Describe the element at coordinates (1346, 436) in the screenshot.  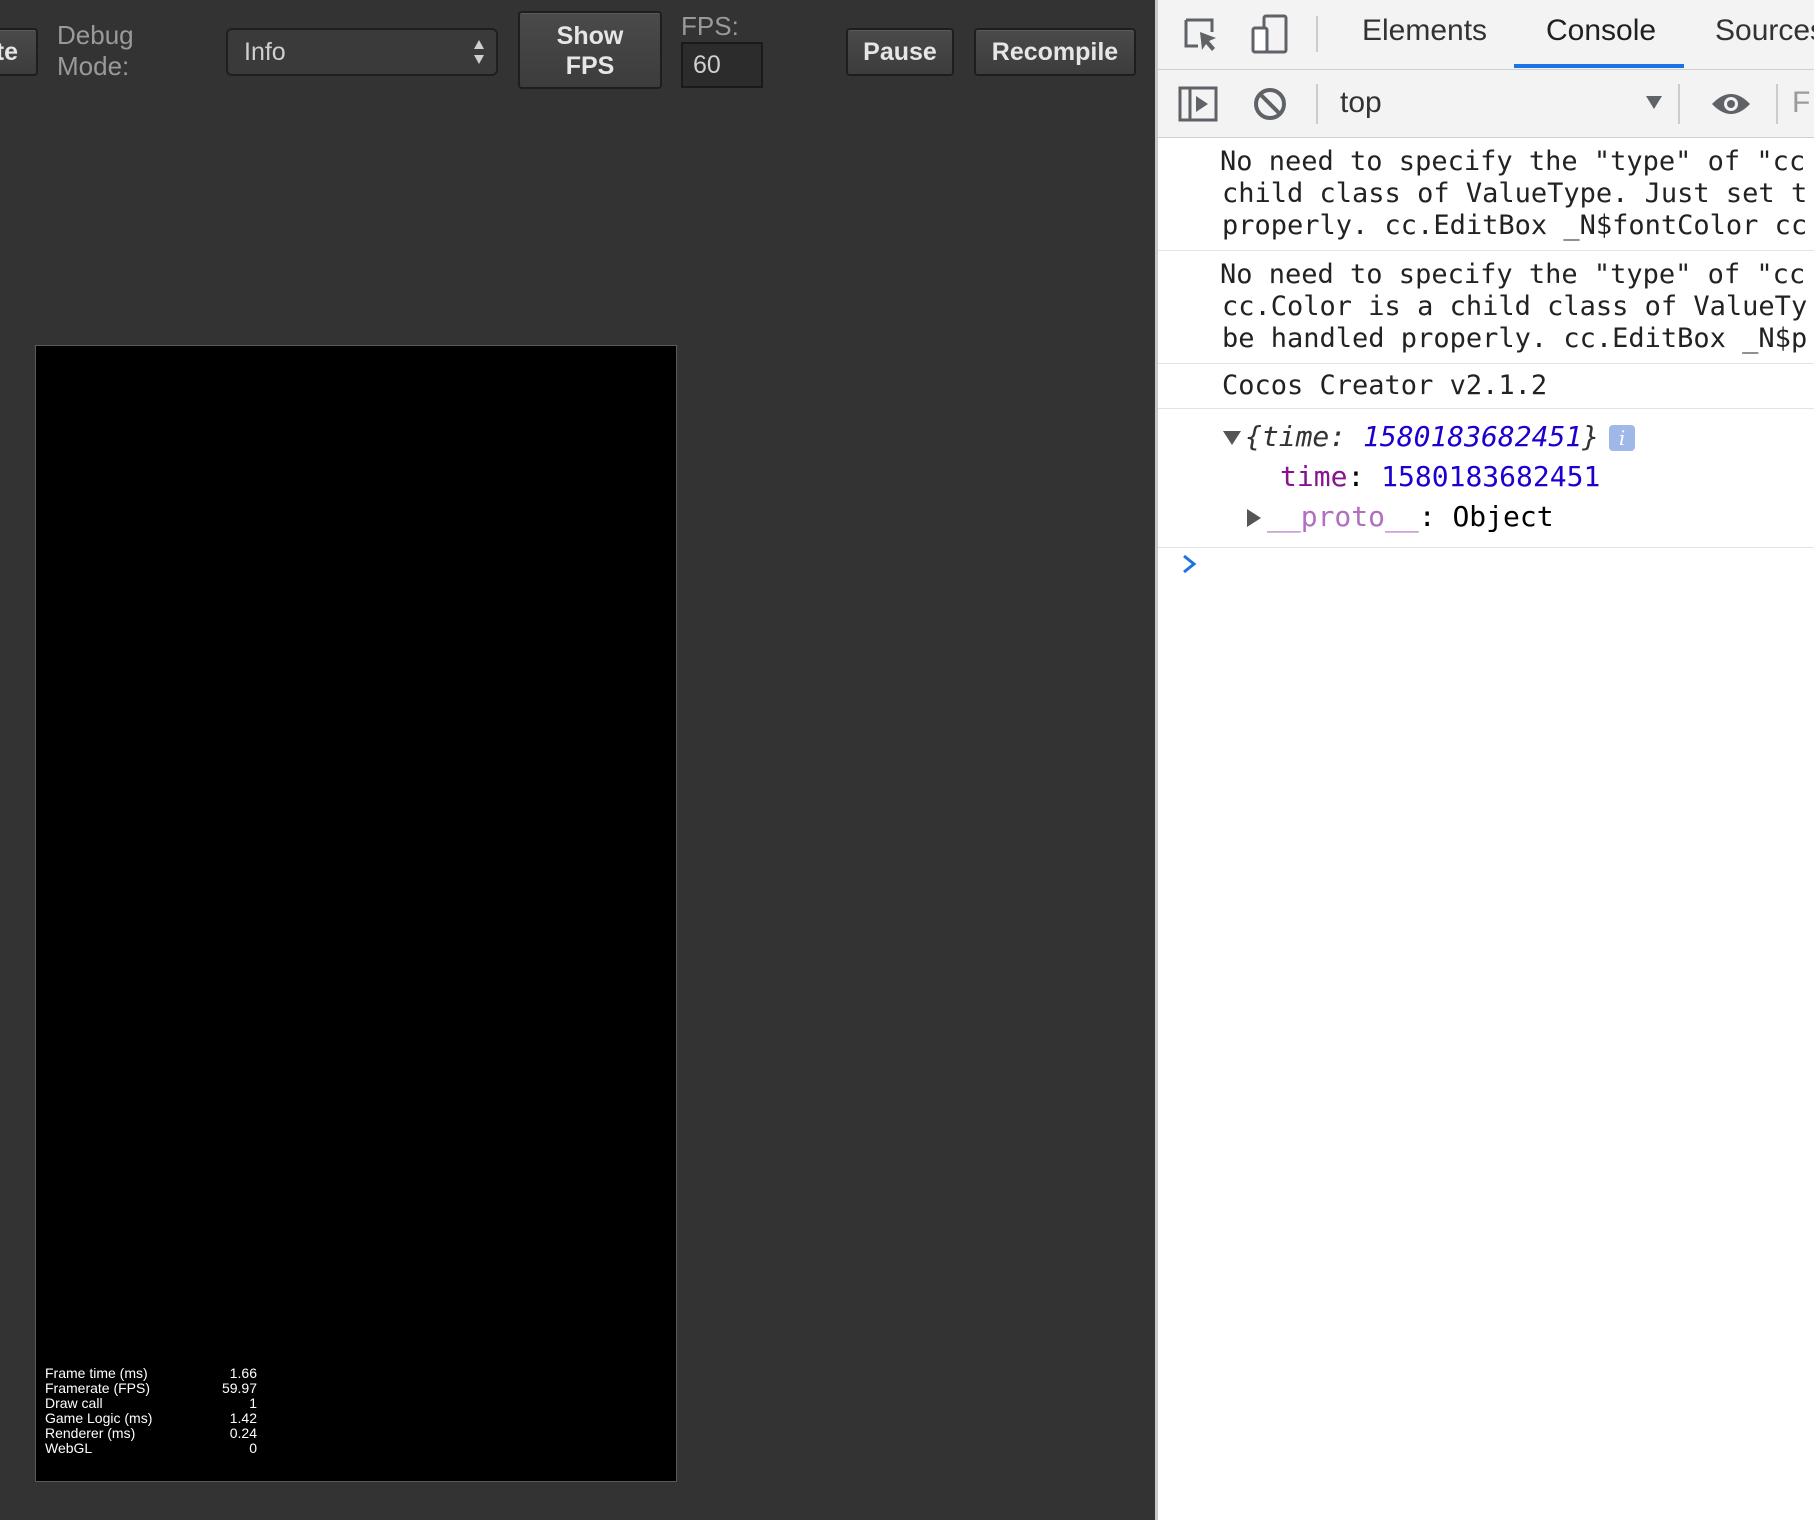
I see `object-preview-colon: :` at that location.